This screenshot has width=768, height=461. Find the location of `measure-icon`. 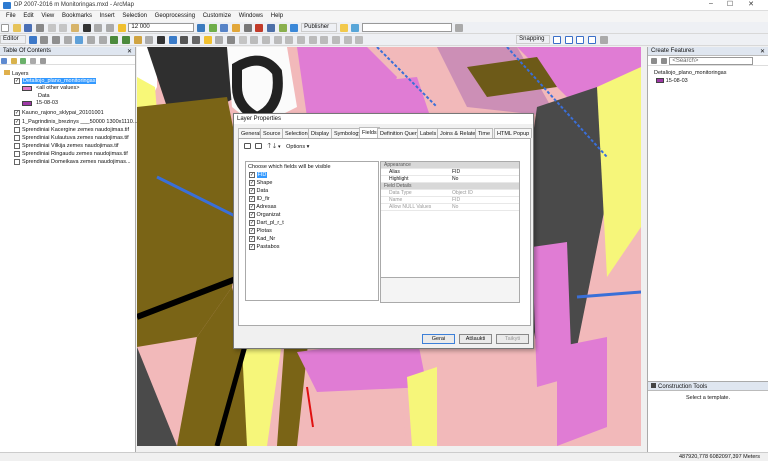

measure-icon is located at coordinates (196, 40).